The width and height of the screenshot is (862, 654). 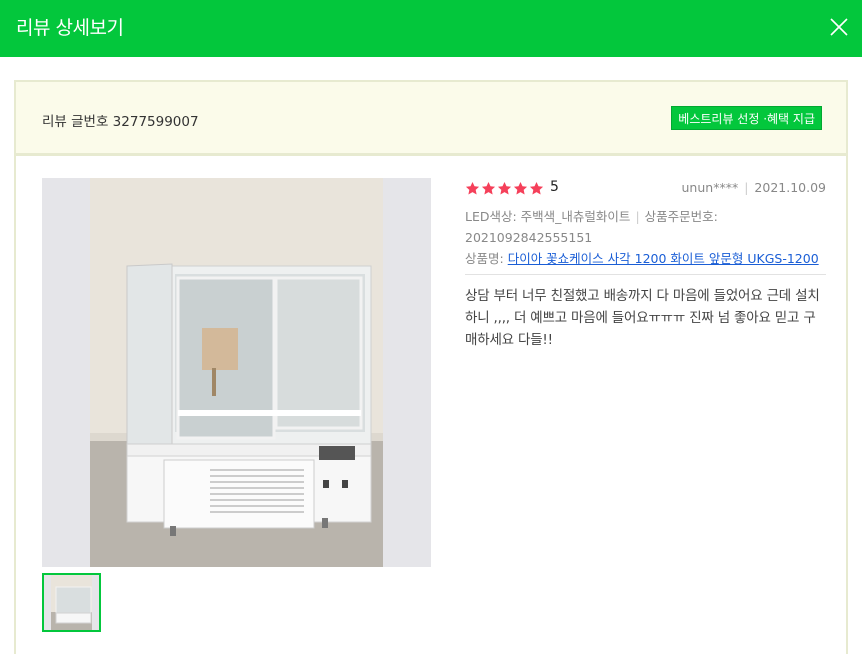 I want to click on author-id: unun****, so click(x=710, y=187).